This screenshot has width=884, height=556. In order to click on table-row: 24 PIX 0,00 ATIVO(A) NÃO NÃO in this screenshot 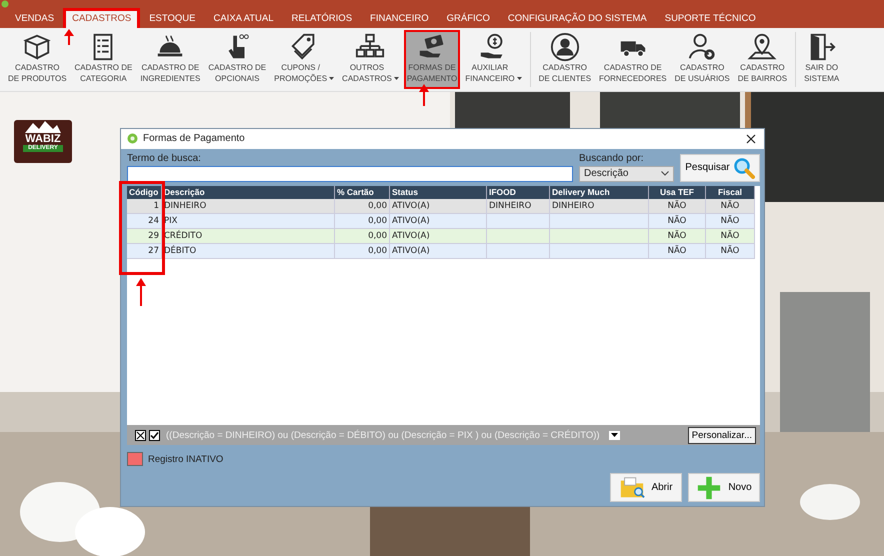, I will do `click(440, 220)`.